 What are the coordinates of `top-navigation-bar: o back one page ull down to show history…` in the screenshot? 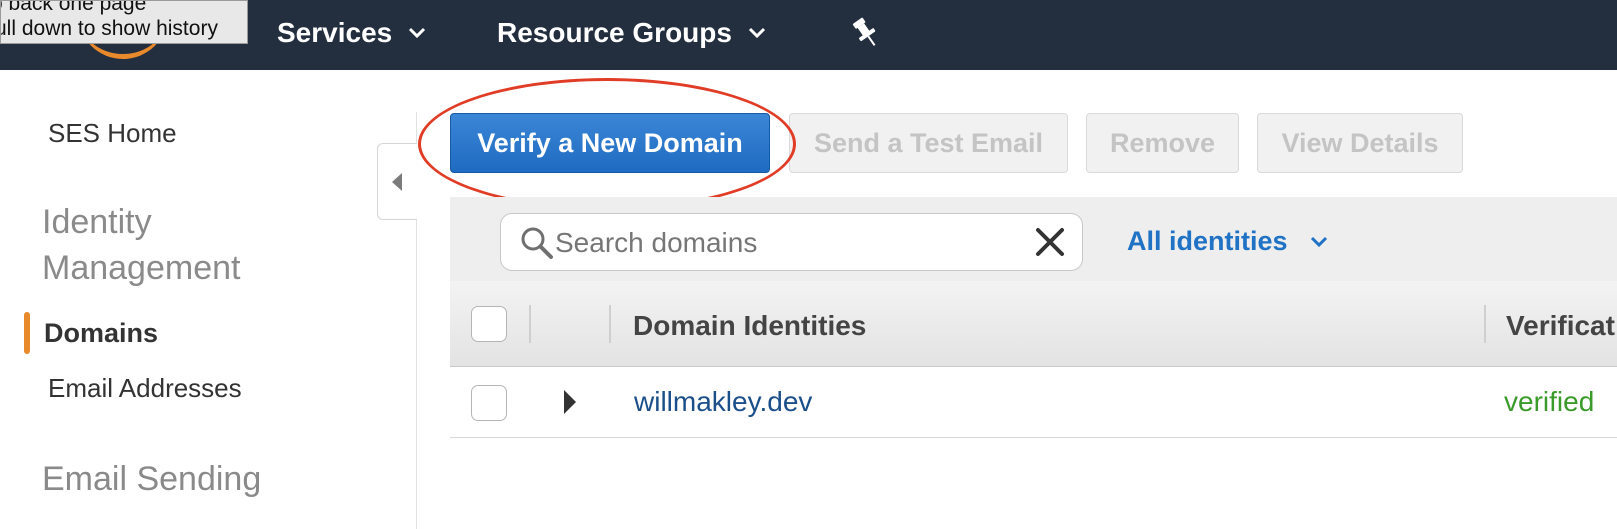 It's located at (808, 35).